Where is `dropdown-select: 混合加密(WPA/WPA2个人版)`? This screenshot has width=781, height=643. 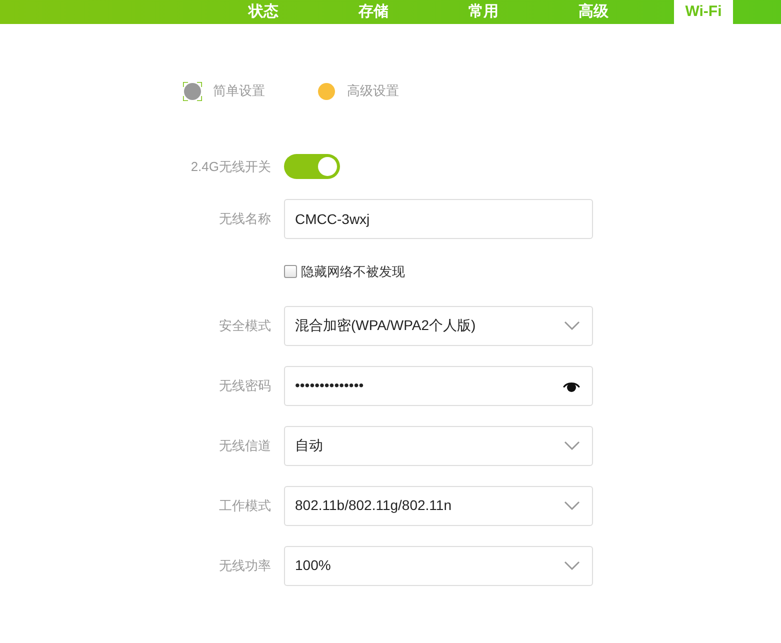 dropdown-select: 混合加密(WPA/WPA2个人版) is located at coordinates (438, 326).